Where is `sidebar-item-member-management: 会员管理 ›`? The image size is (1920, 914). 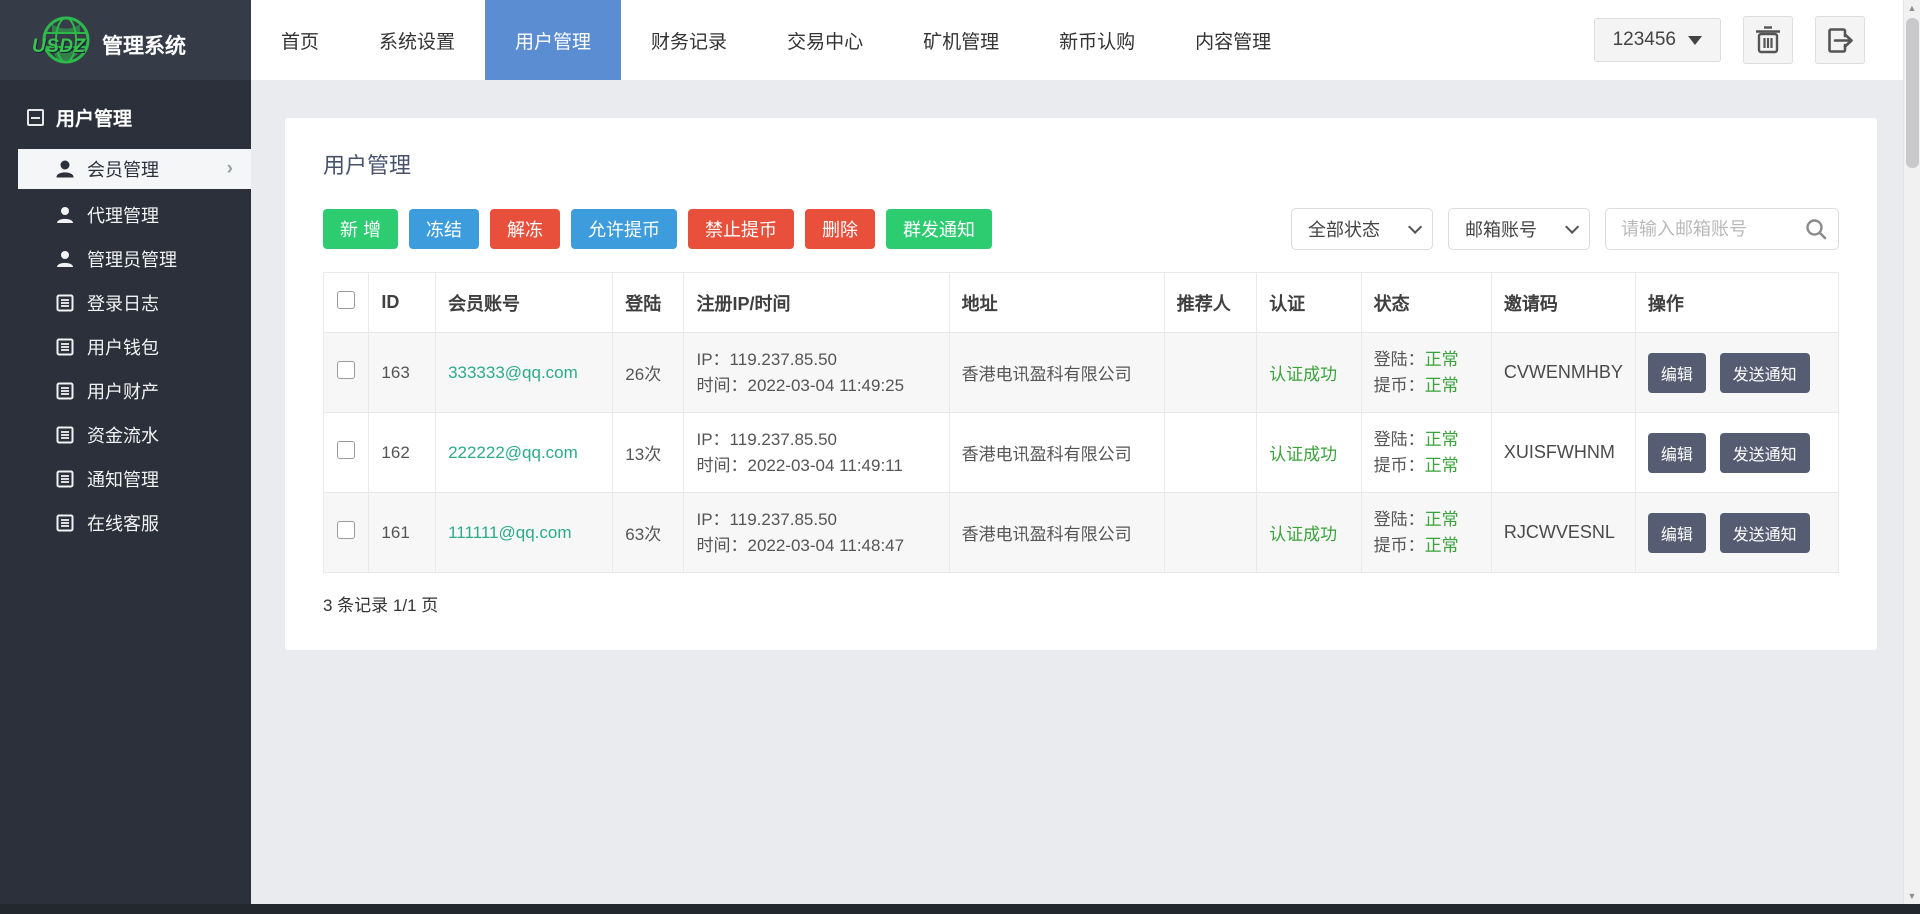 sidebar-item-member-management: 会员管理 › is located at coordinates (134, 169).